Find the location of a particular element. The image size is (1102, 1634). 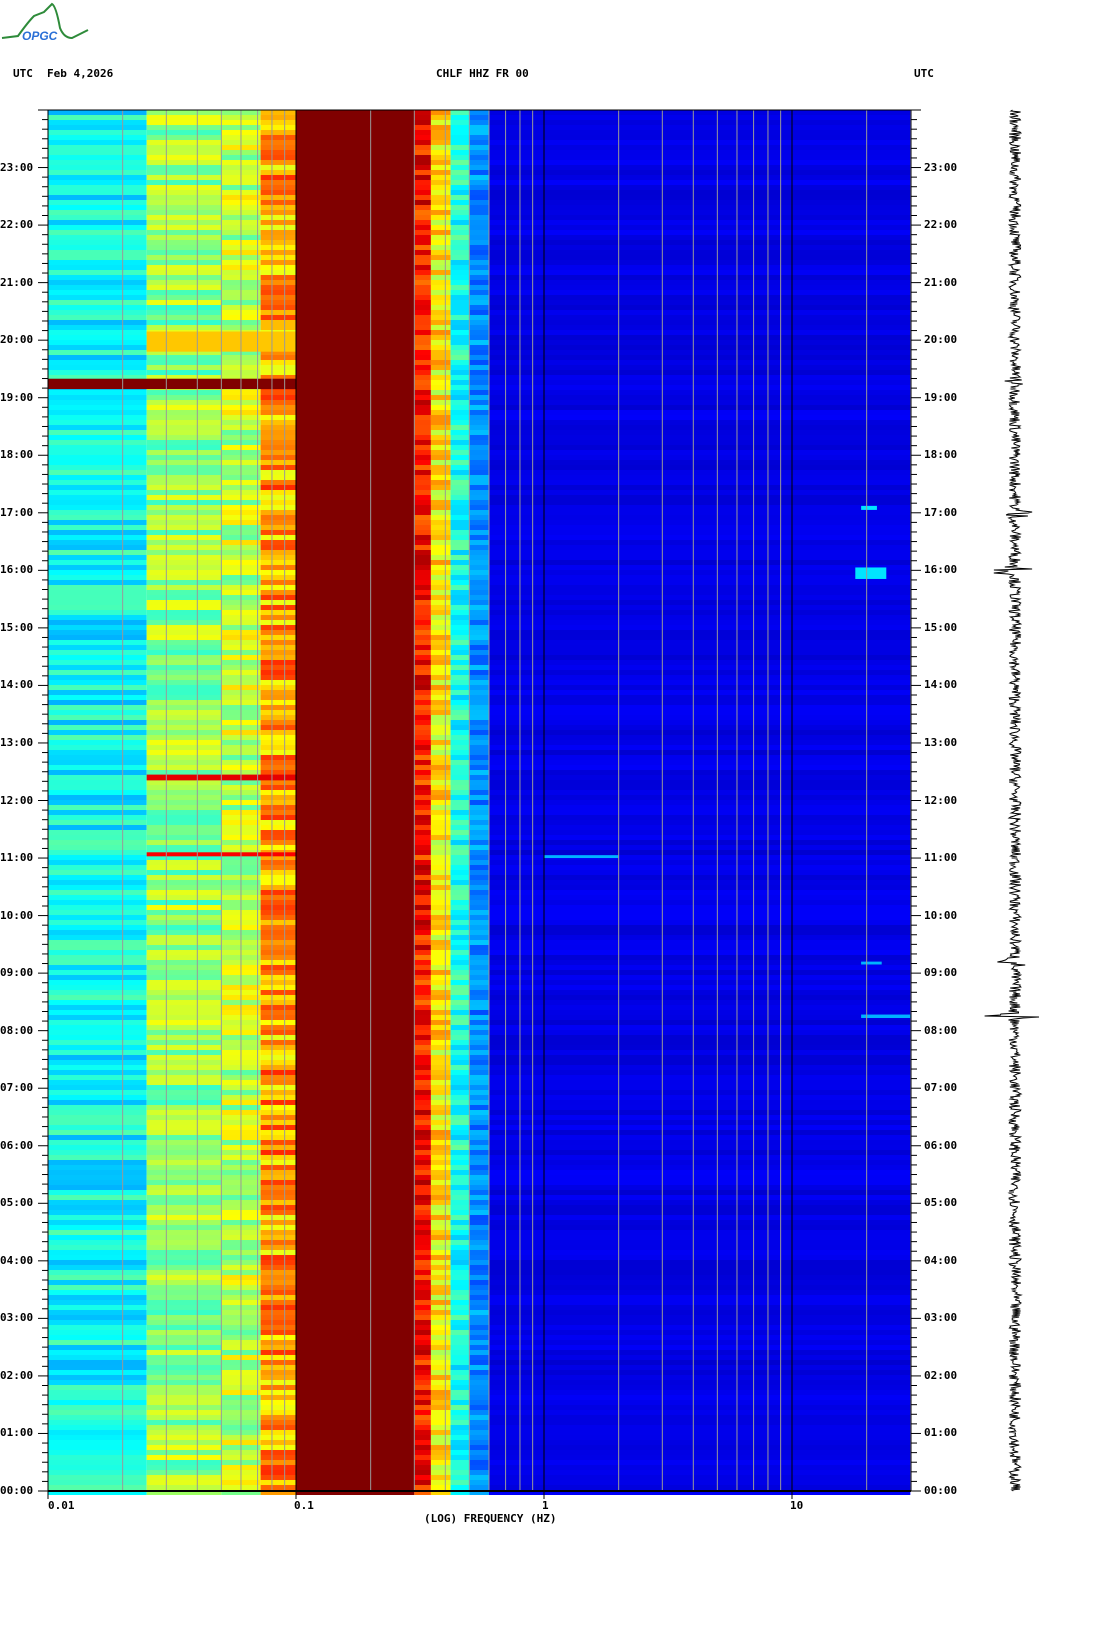

spectrogram-event is located at coordinates (871, 573).